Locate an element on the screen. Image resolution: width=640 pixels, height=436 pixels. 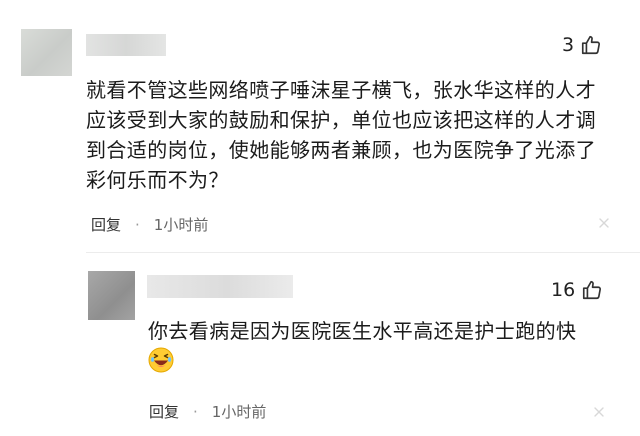
comment-line: 就看不管这些网络喷子唾沫星子横飞，张水华这样的人才 is located at coordinates (341, 90).